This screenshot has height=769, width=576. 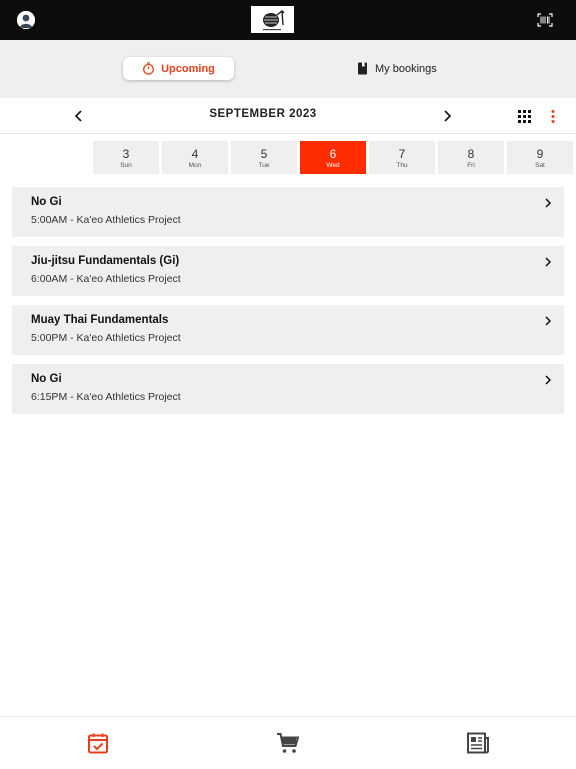 I want to click on day-weekday: Tue, so click(x=264, y=165).